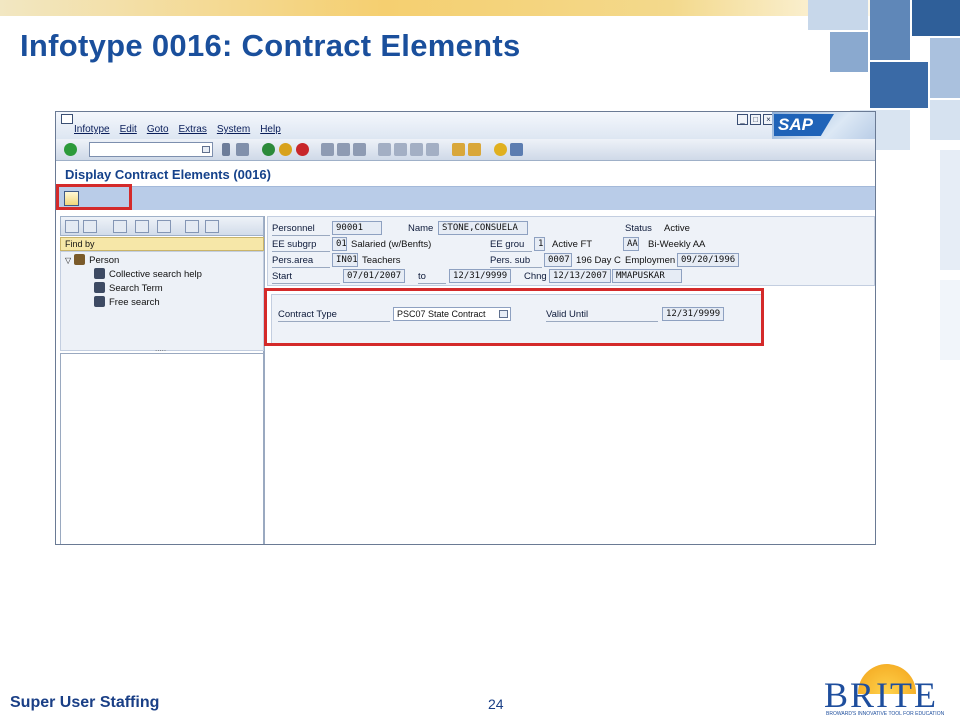 The height and width of the screenshot is (720, 960). I want to click on ee-group-label: EE grou, so click(511, 245).